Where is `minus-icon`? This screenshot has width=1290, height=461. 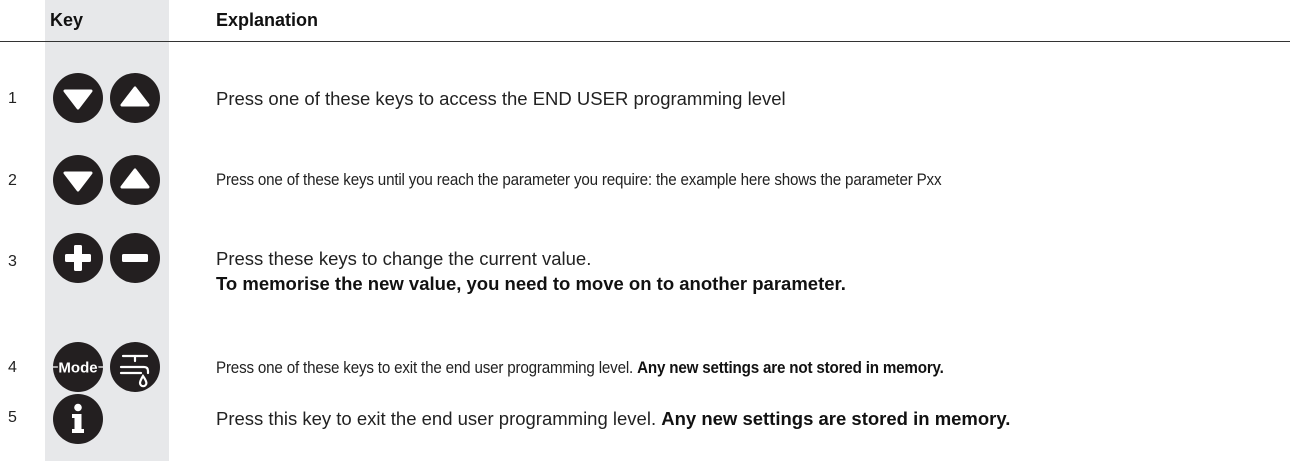
minus-icon is located at coordinates (135, 258).